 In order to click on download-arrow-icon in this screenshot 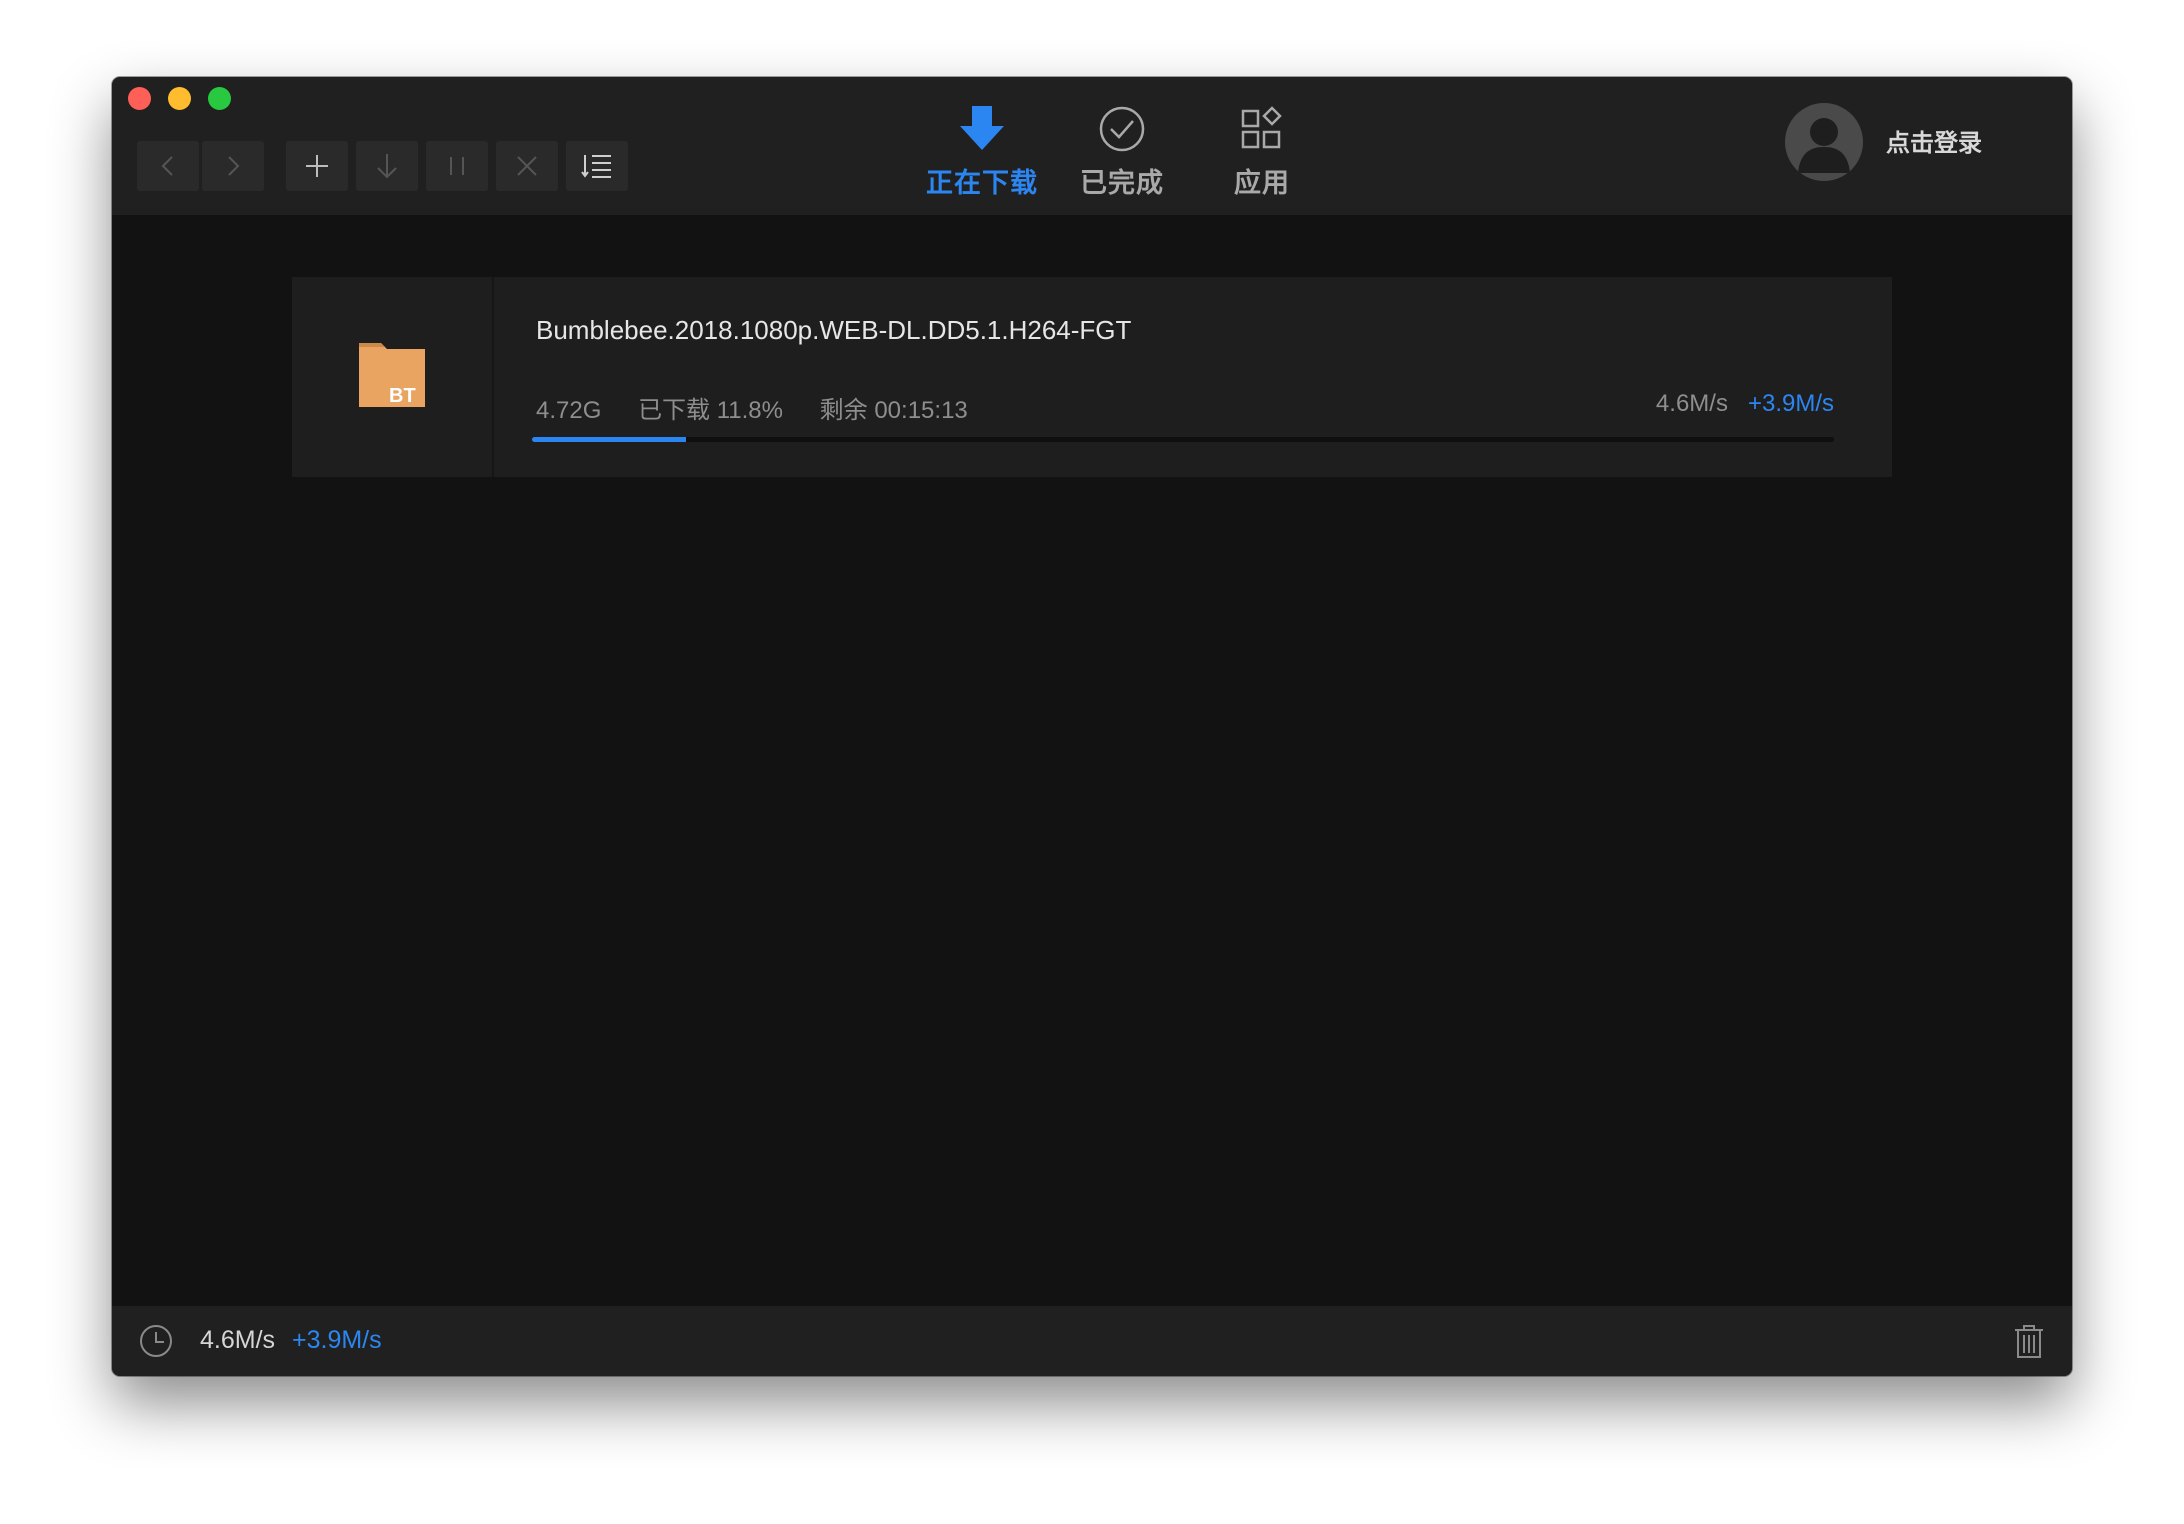, I will do `click(982, 129)`.